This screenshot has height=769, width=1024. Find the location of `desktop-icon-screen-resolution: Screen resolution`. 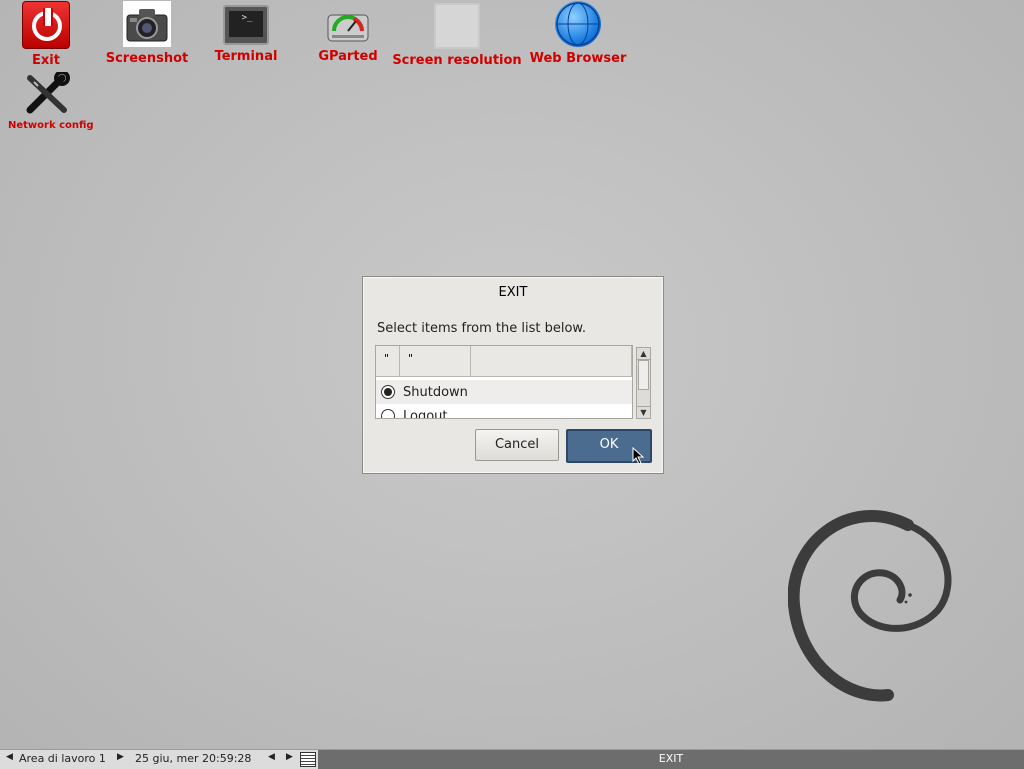

desktop-icon-screen-resolution: Screen resolution is located at coordinates (457, 34).